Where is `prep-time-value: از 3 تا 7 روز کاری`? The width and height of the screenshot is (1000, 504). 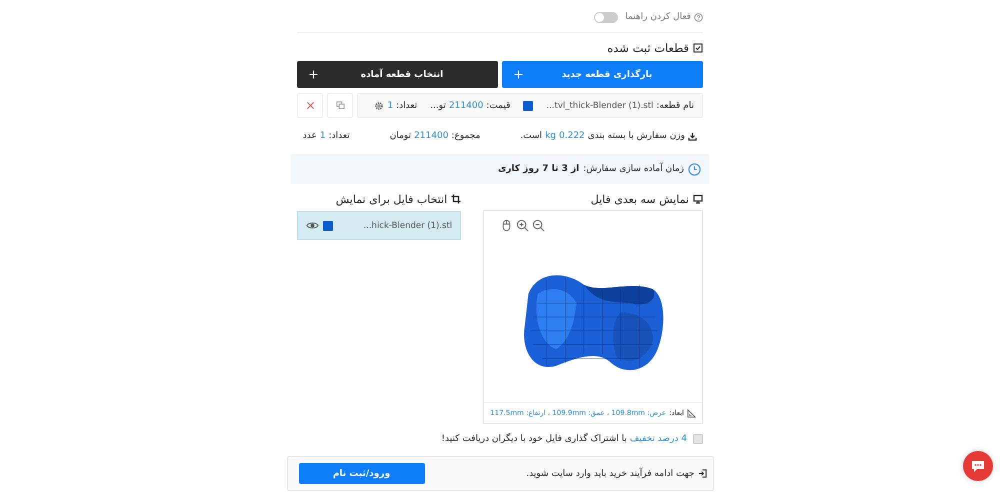 prep-time-value: از 3 تا 7 روز کاری is located at coordinates (539, 169).